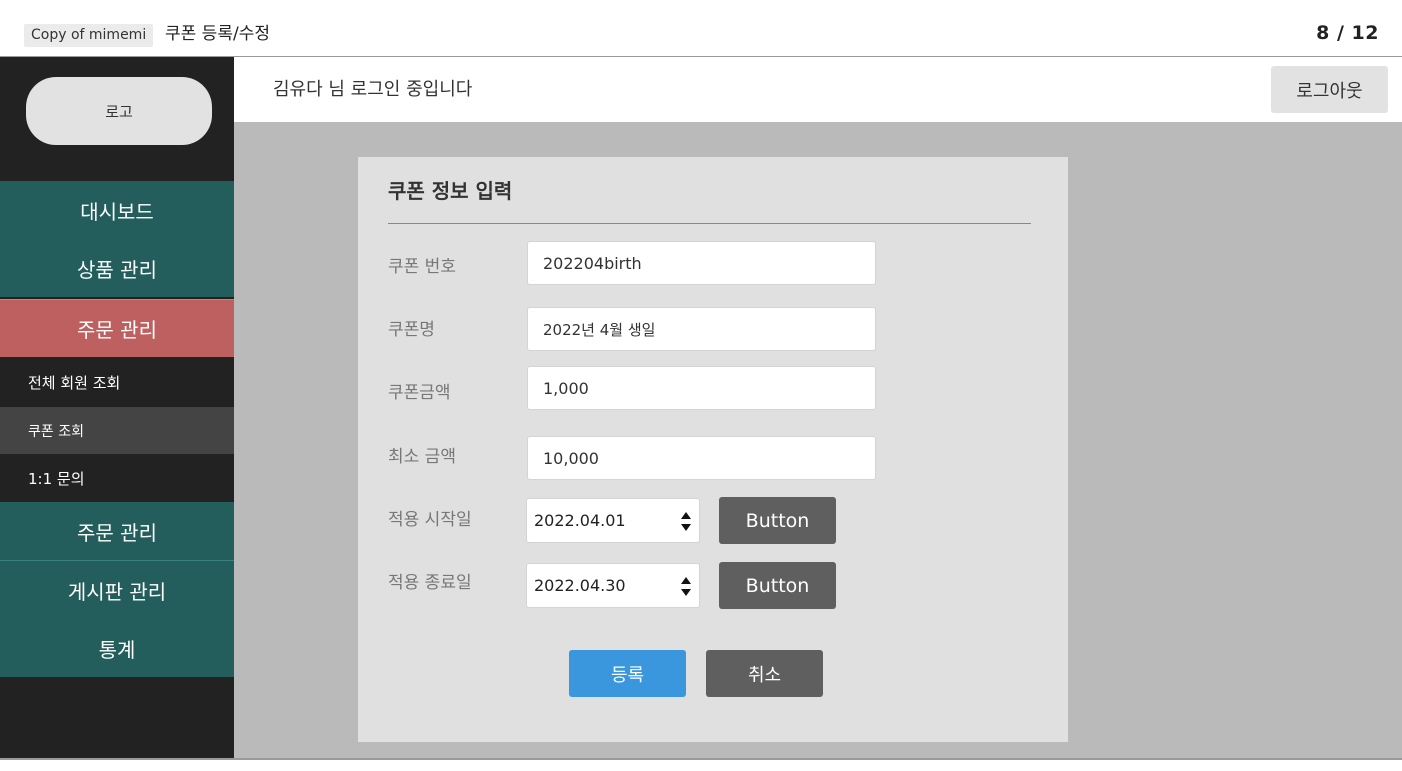 The height and width of the screenshot is (771, 1402). Describe the element at coordinates (1347, 33) in the screenshot. I see `page-counter: 8 / 12` at that location.